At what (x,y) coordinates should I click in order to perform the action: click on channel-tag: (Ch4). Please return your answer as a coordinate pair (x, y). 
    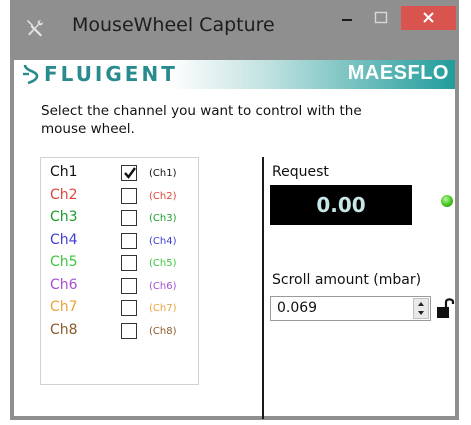
    Looking at the image, I should click on (163, 241).